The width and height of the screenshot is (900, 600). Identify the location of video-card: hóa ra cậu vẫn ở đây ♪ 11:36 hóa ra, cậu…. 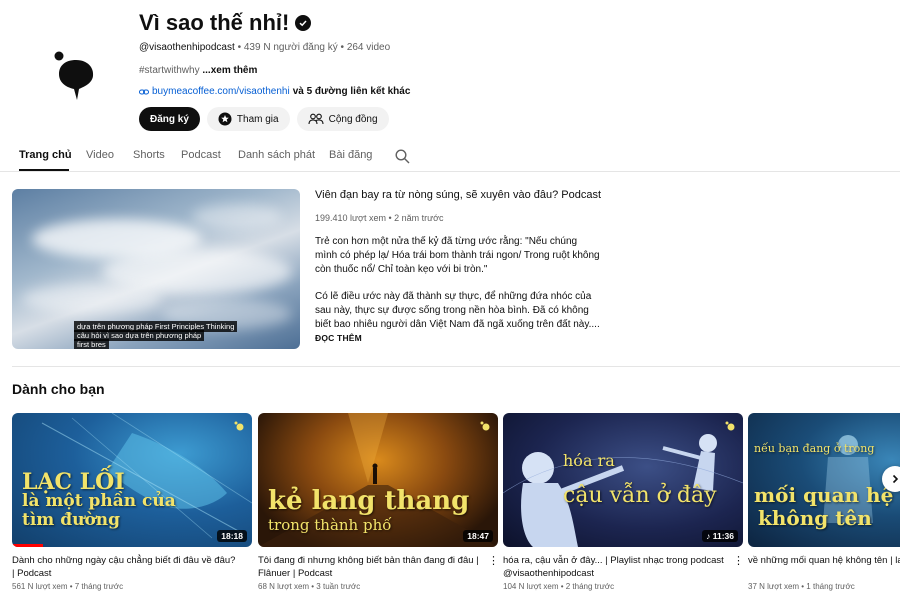
(623, 502).